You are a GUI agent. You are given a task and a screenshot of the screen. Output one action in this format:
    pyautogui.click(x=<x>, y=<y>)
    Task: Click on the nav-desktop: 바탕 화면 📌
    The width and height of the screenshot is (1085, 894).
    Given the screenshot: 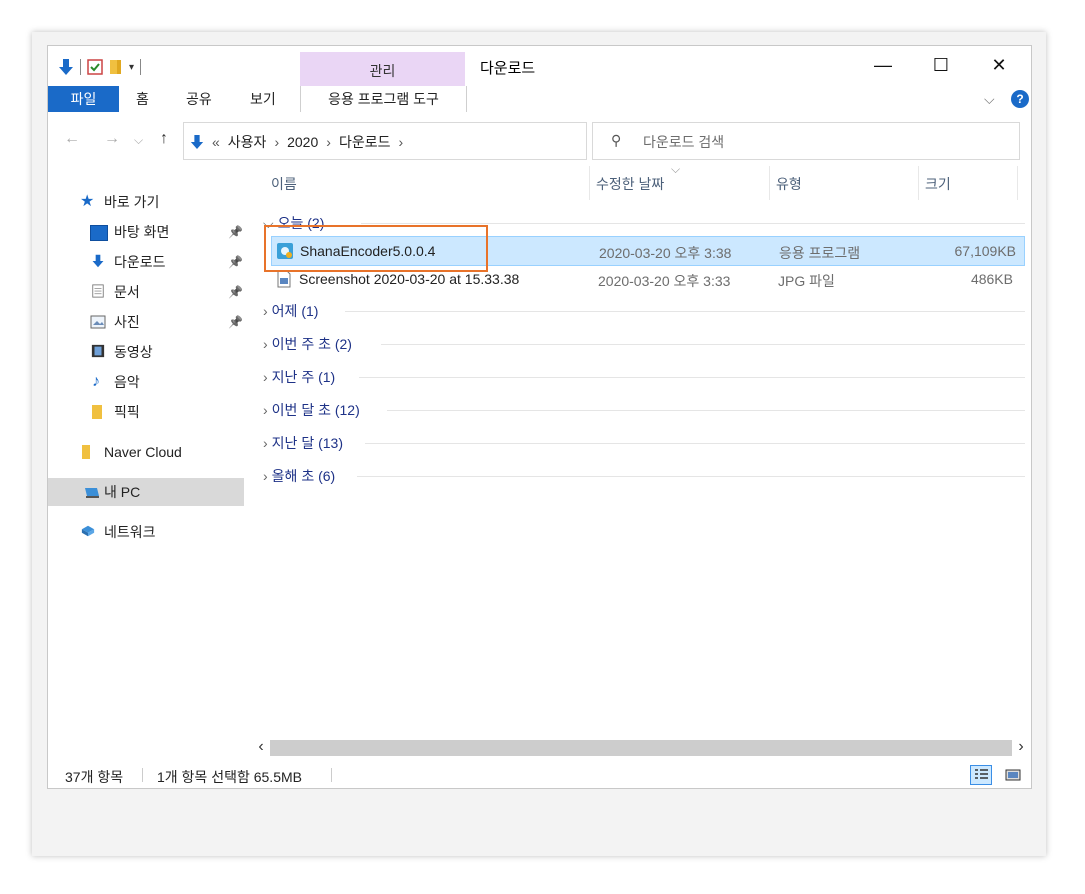 What is the action you would take?
    pyautogui.click(x=146, y=232)
    